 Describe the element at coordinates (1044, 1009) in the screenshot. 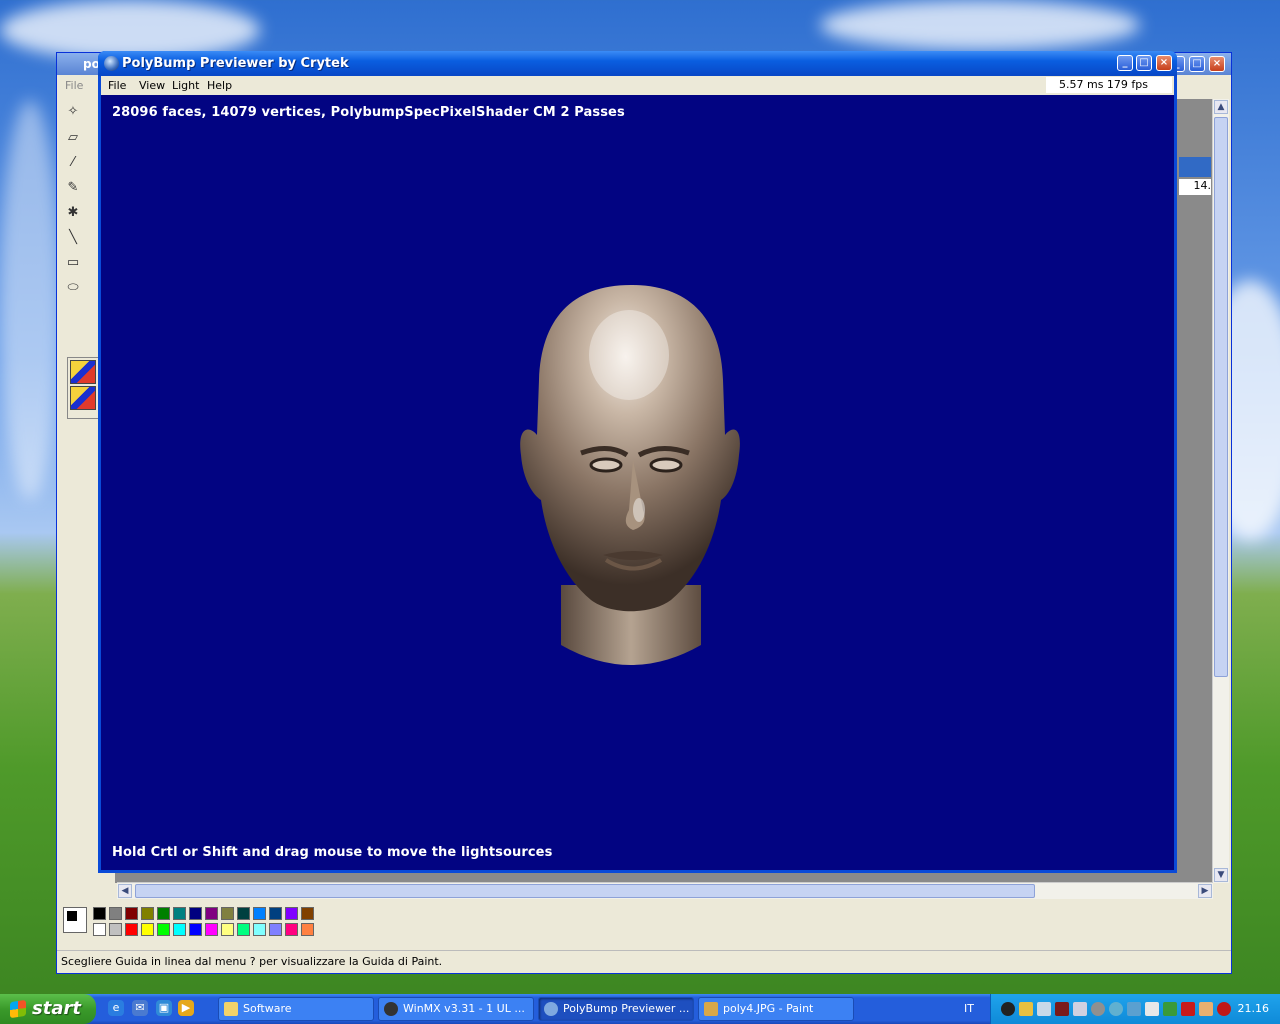

I see `tool-tray-icon` at that location.